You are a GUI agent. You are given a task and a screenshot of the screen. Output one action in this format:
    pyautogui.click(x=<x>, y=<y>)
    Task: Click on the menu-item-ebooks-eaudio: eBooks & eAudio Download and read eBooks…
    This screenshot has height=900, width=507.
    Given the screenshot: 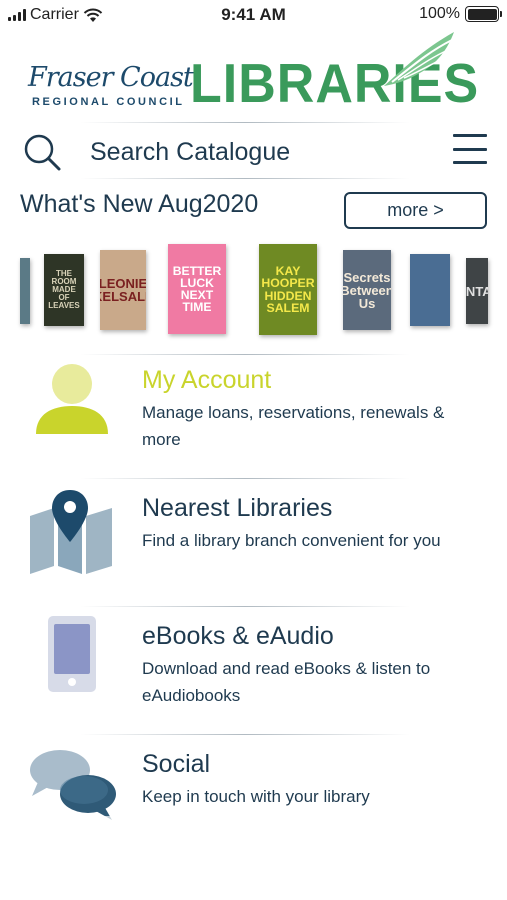 What is the action you would take?
    pyautogui.click(x=253, y=672)
    